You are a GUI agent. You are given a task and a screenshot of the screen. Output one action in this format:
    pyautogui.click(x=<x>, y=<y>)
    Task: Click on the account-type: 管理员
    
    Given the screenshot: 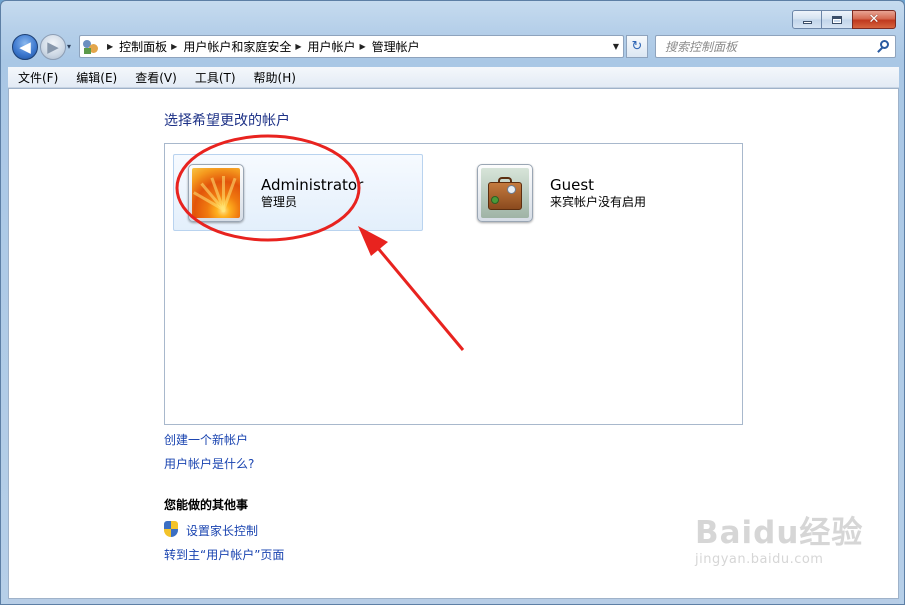 What is the action you would take?
    pyautogui.click(x=279, y=201)
    